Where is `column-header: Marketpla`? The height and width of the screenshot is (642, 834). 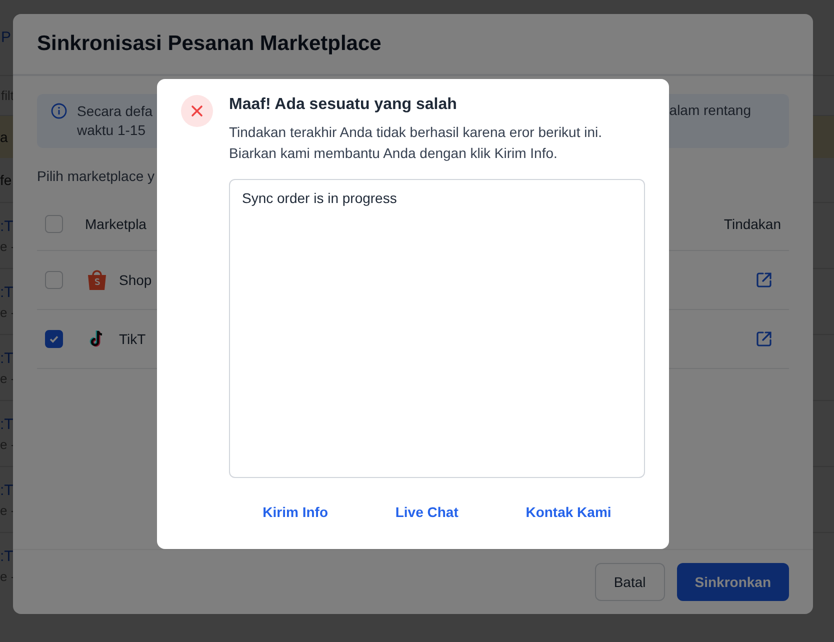 column-header: Marketpla is located at coordinates (115, 224).